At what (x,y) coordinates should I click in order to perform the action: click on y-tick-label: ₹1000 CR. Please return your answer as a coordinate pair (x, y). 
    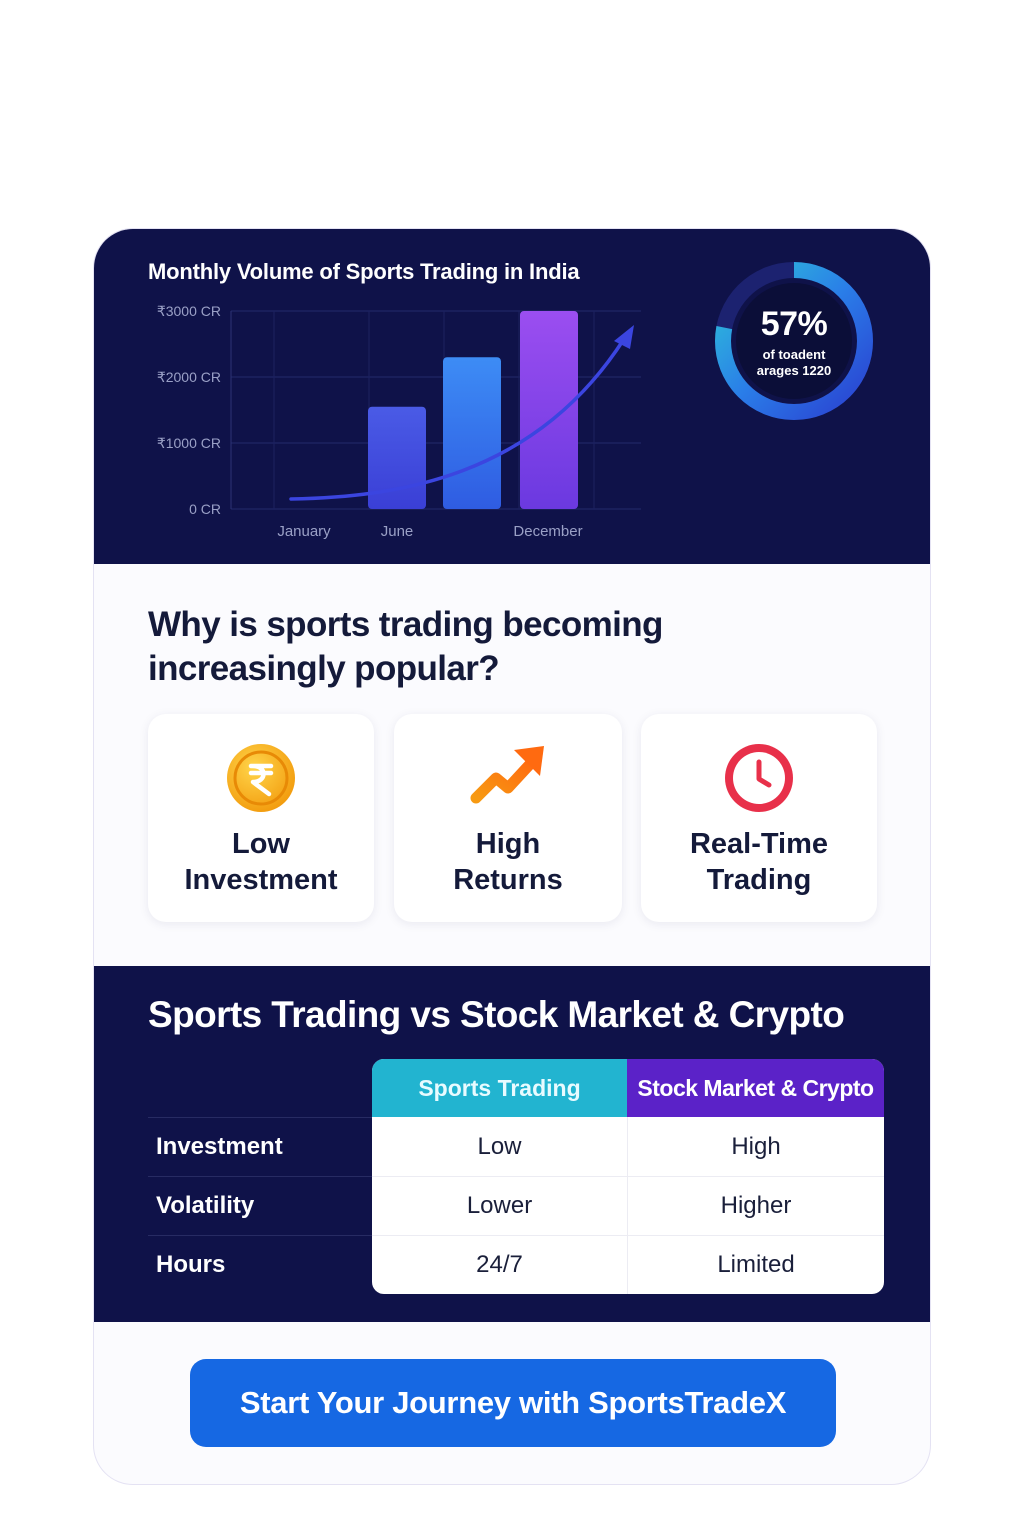
    Looking at the image, I should click on (189, 443).